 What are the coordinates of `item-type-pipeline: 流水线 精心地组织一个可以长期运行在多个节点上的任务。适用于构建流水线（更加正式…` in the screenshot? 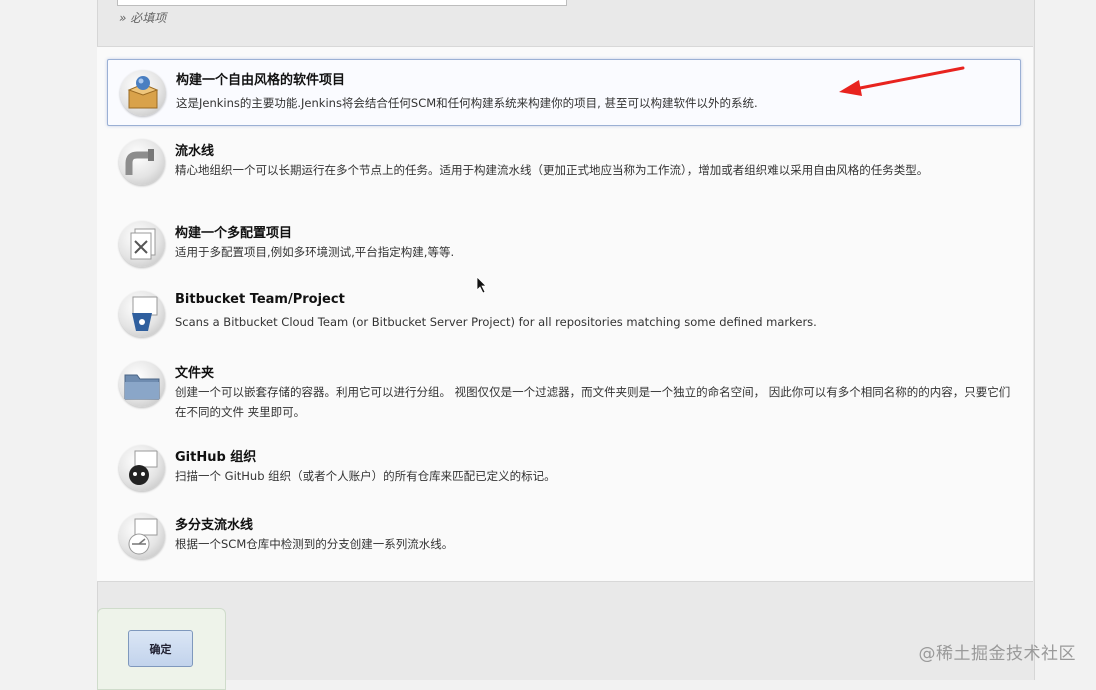 It's located at (564, 166).